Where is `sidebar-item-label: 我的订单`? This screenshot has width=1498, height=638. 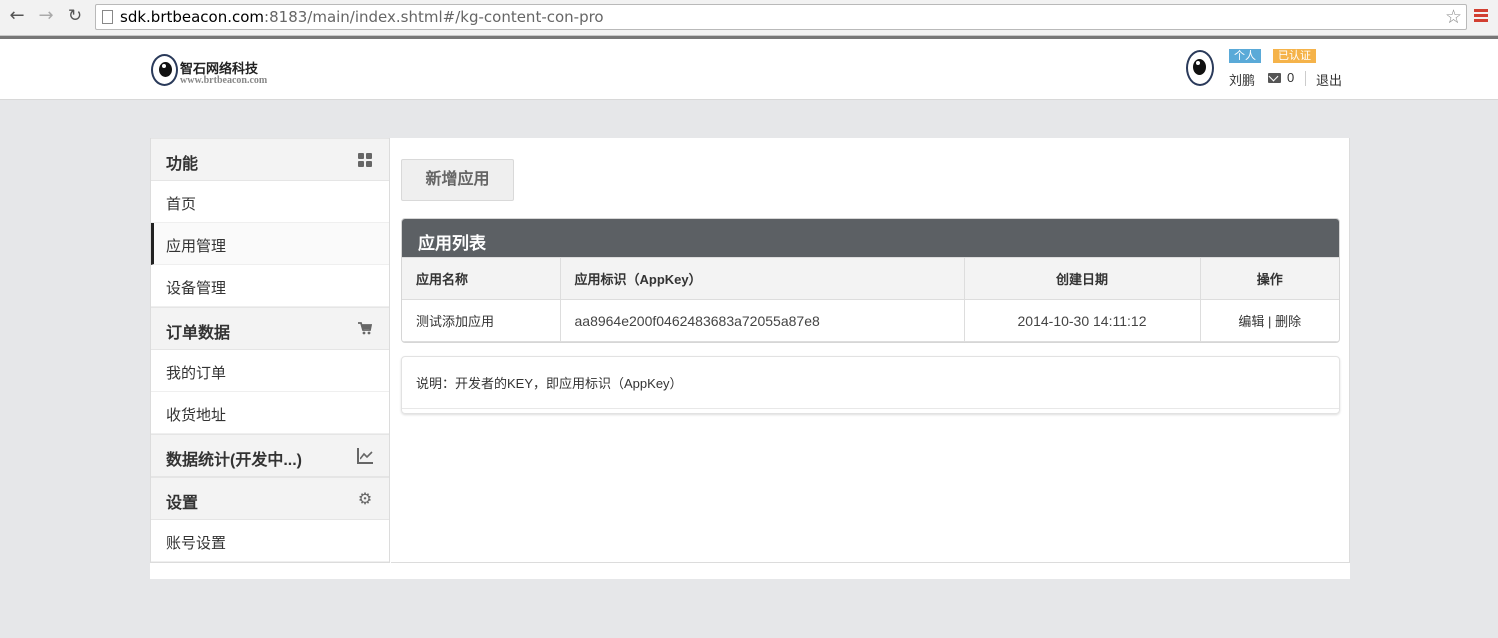
sidebar-item-label: 我的订单 is located at coordinates (196, 373).